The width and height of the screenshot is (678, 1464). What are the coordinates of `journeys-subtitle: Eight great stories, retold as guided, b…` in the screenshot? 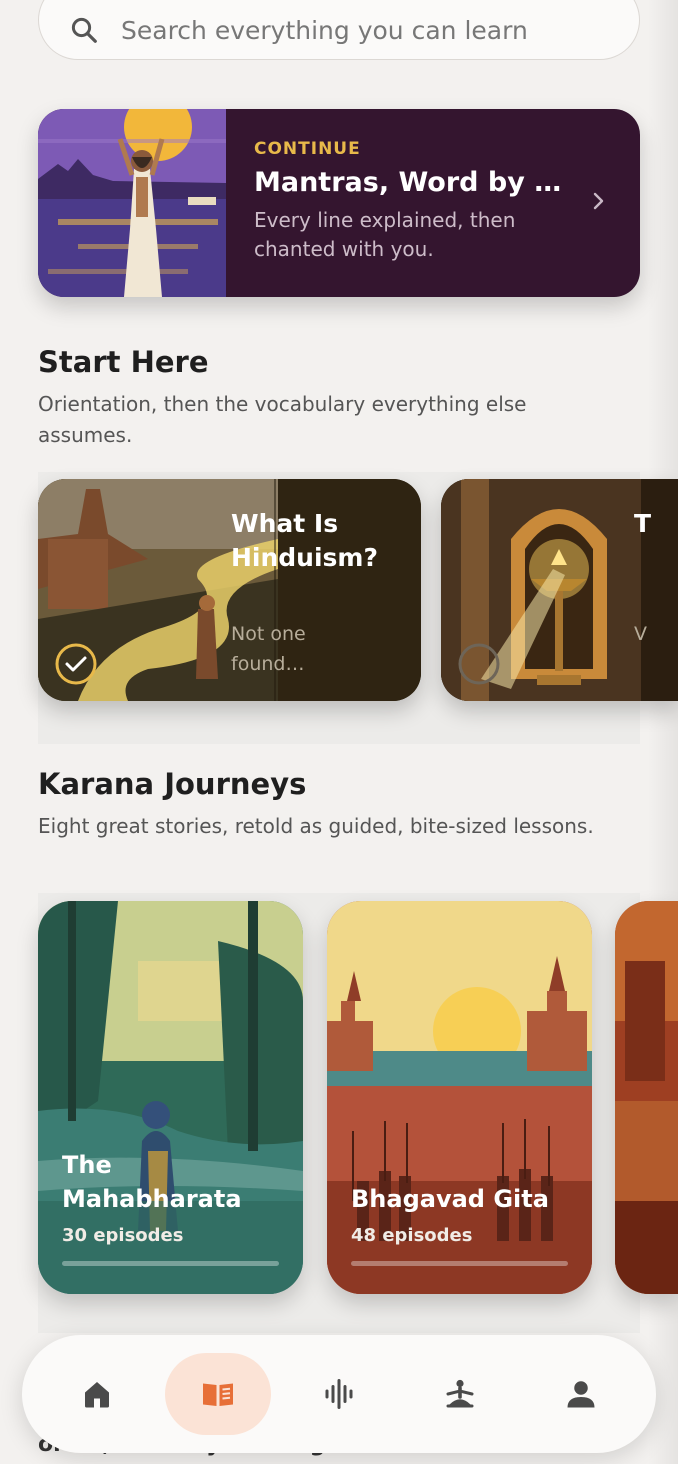 It's located at (316, 826).